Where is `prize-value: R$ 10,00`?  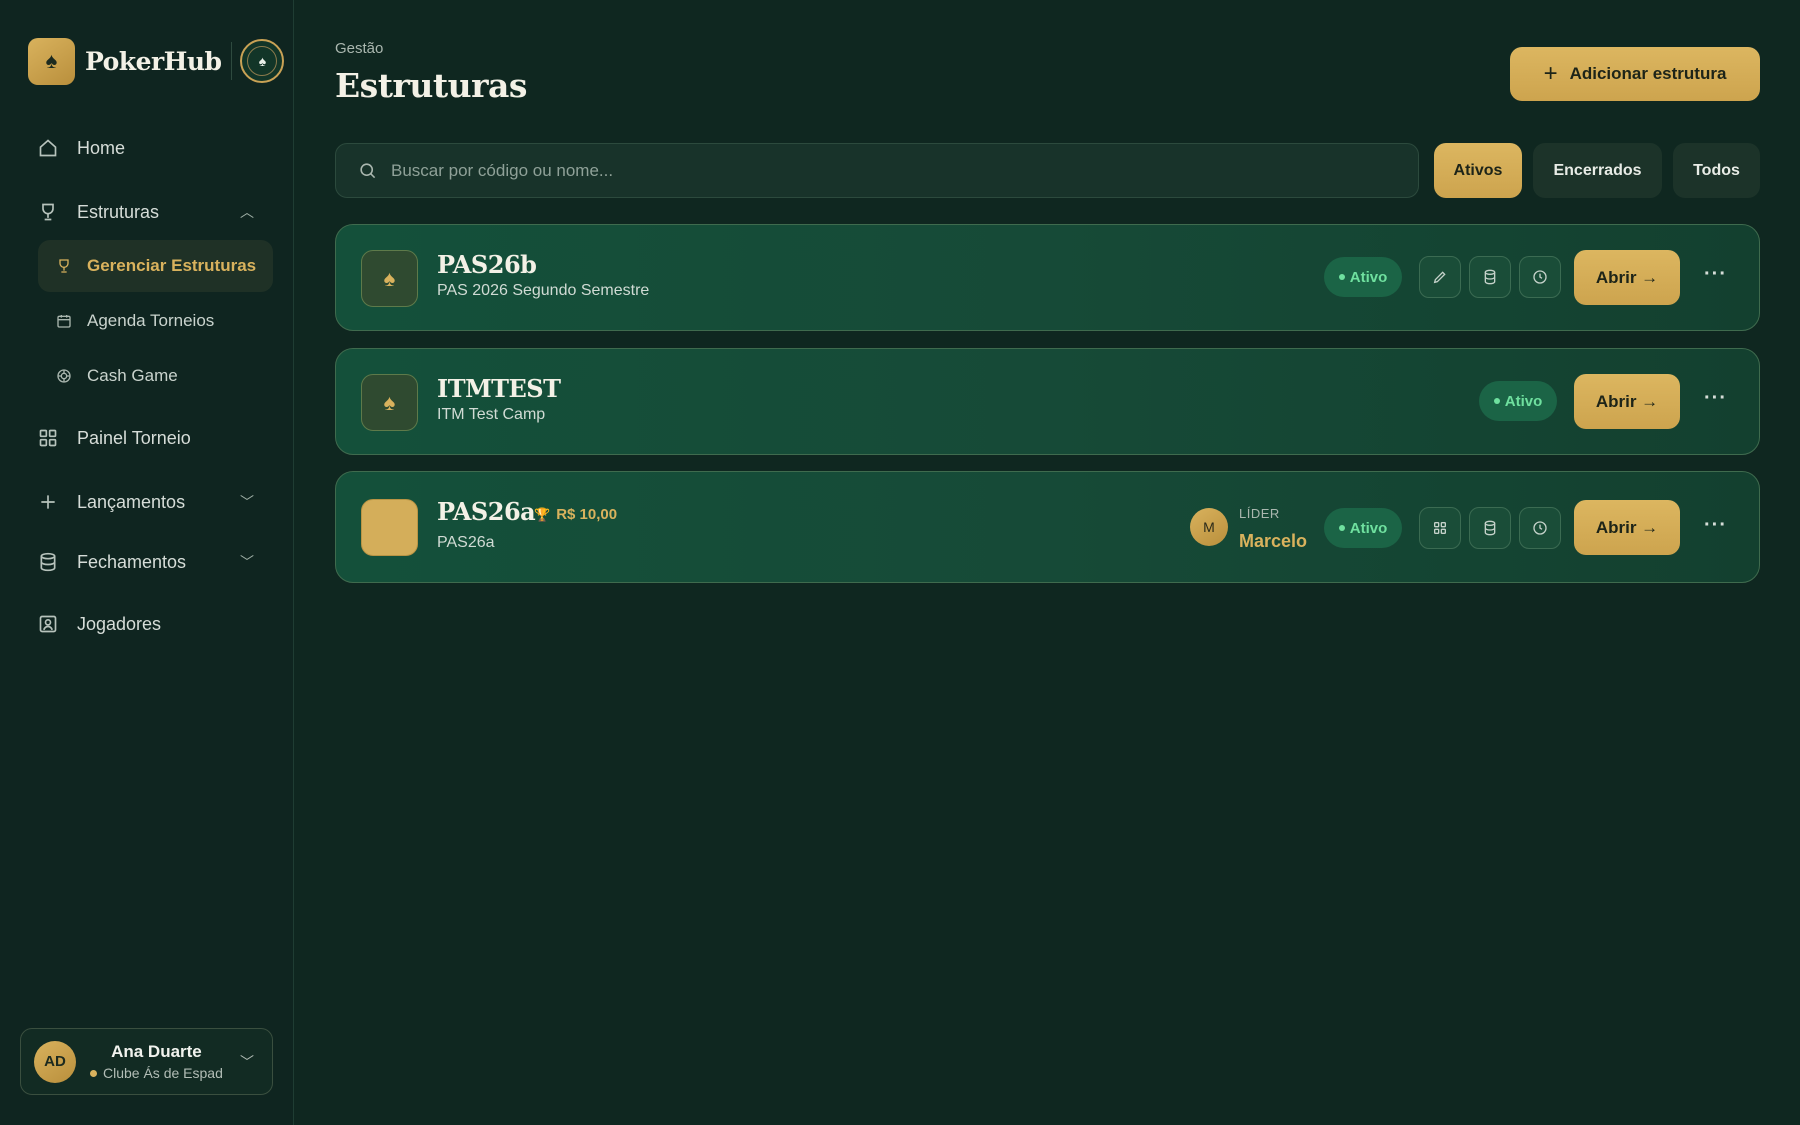
prize-value: R$ 10,00 is located at coordinates (587, 514).